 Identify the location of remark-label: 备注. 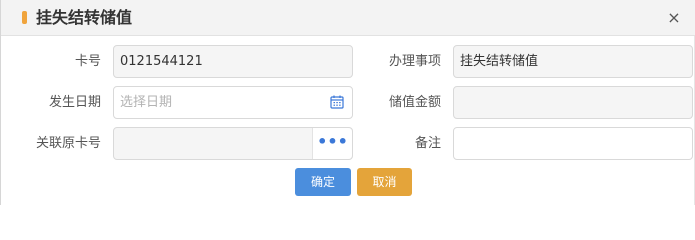
(427, 143).